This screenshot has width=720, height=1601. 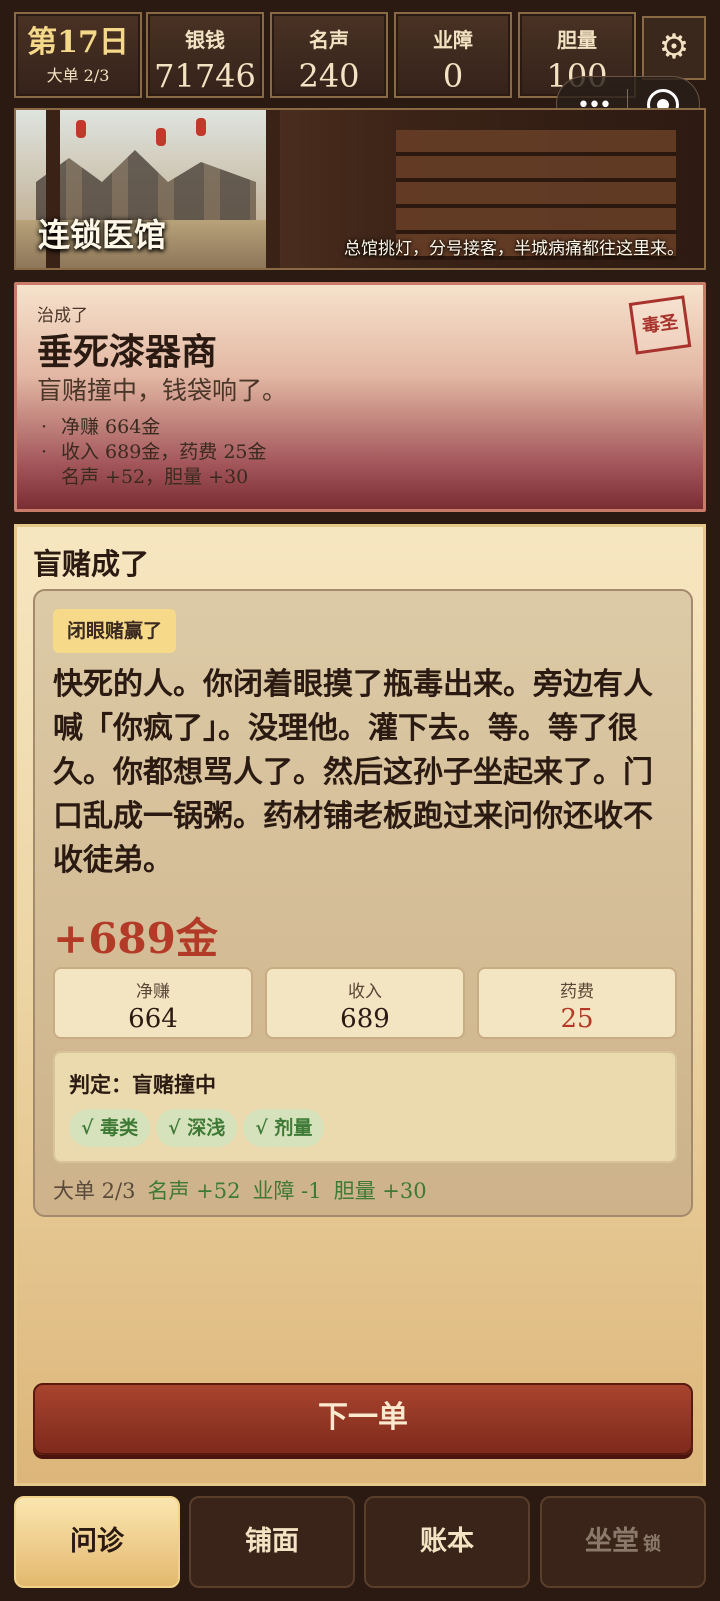 What do you see at coordinates (197, 1128) in the screenshot?
I see `tag-depth: √ 深浅` at bounding box center [197, 1128].